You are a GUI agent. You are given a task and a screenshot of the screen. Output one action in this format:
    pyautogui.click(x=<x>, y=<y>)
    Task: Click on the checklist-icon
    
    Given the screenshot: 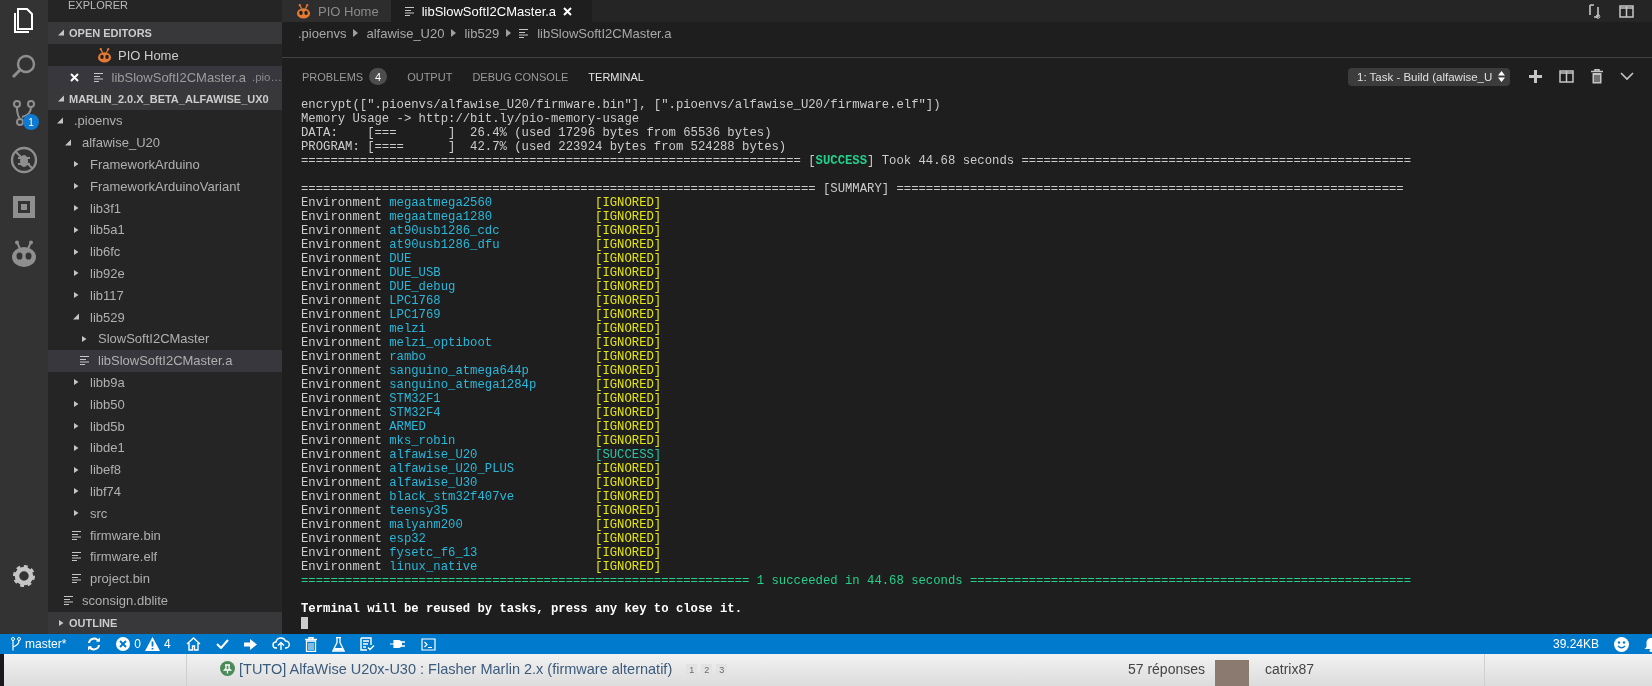 What is the action you would take?
    pyautogui.click(x=367, y=644)
    